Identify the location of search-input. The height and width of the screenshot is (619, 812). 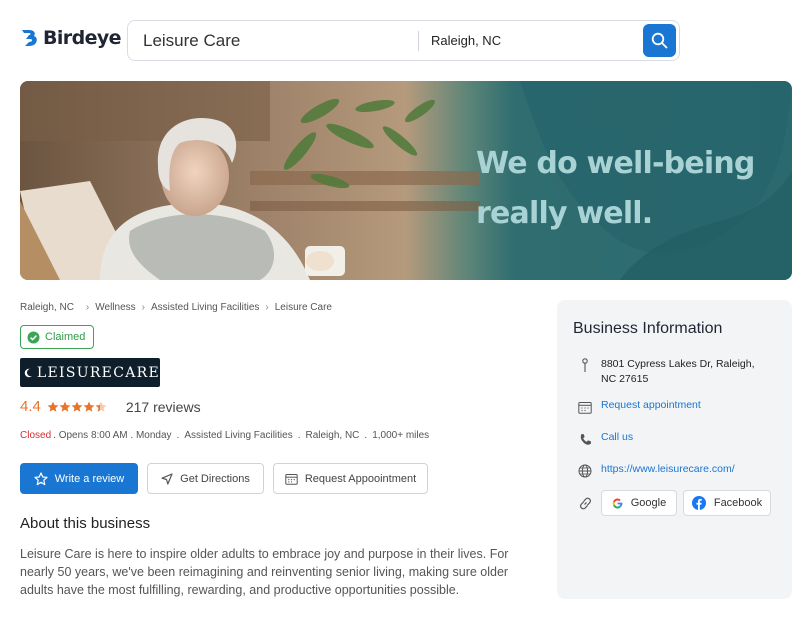
(270, 40).